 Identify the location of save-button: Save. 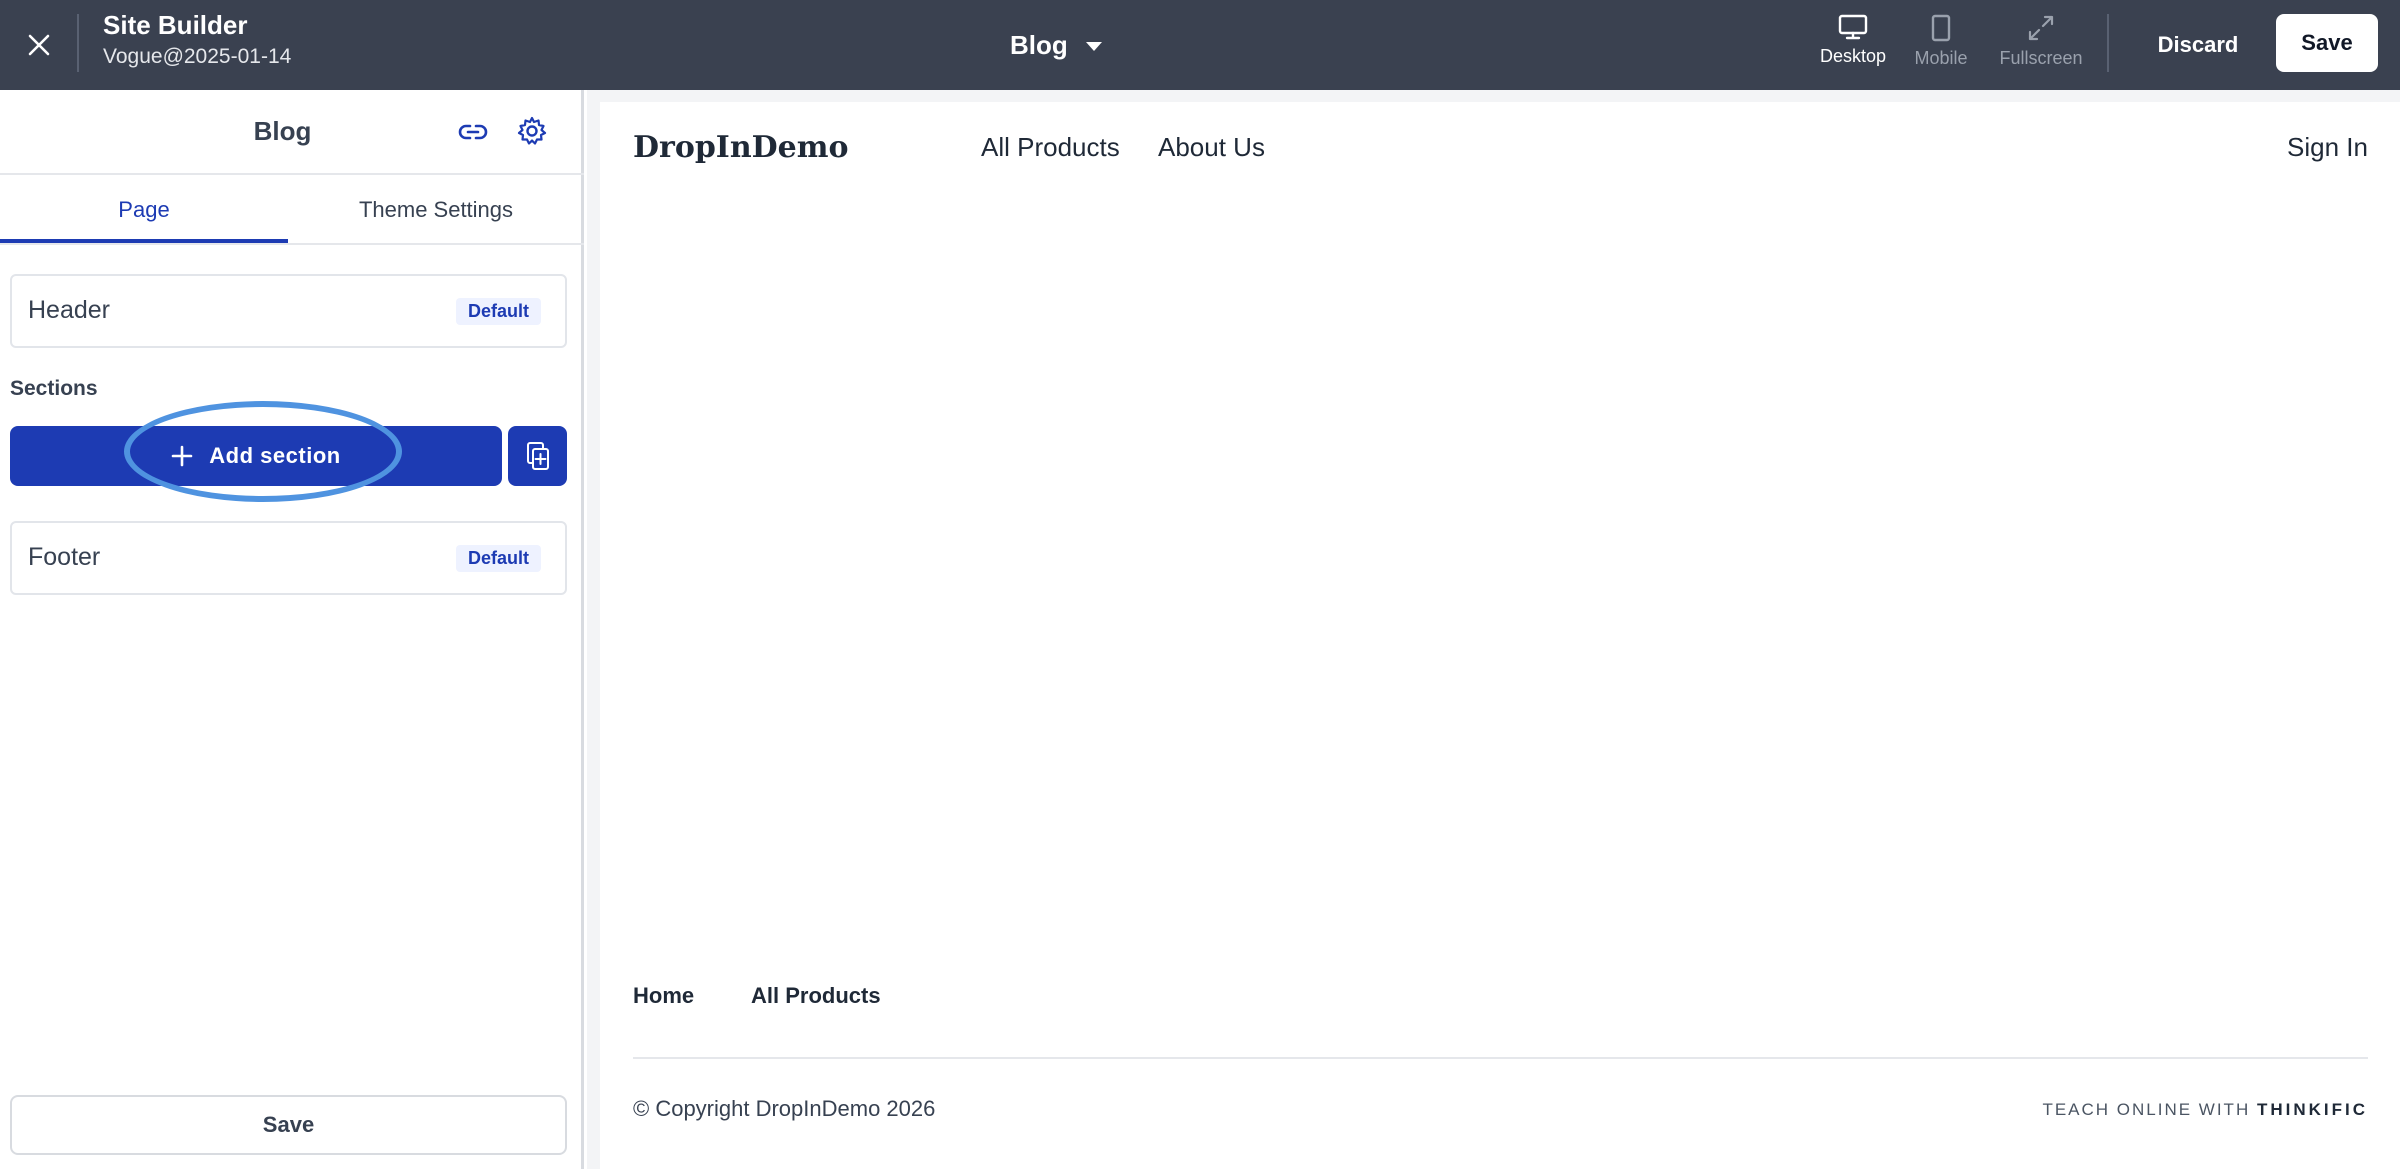
(2327, 43).